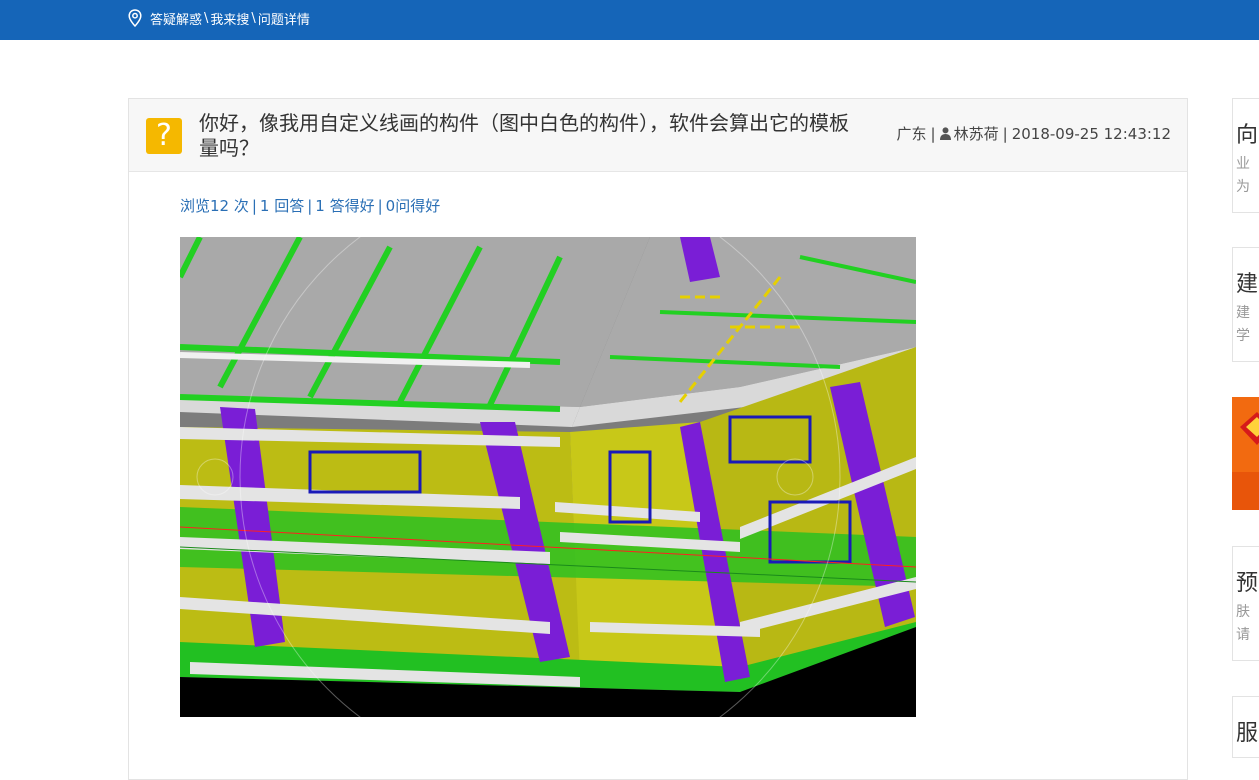 Image resolution: width=1259 pixels, height=780 pixels. What do you see at coordinates (1243, 164) in the screenshot?
I see `sidebar-card-text: 业` at bounding box center [1243, 164].